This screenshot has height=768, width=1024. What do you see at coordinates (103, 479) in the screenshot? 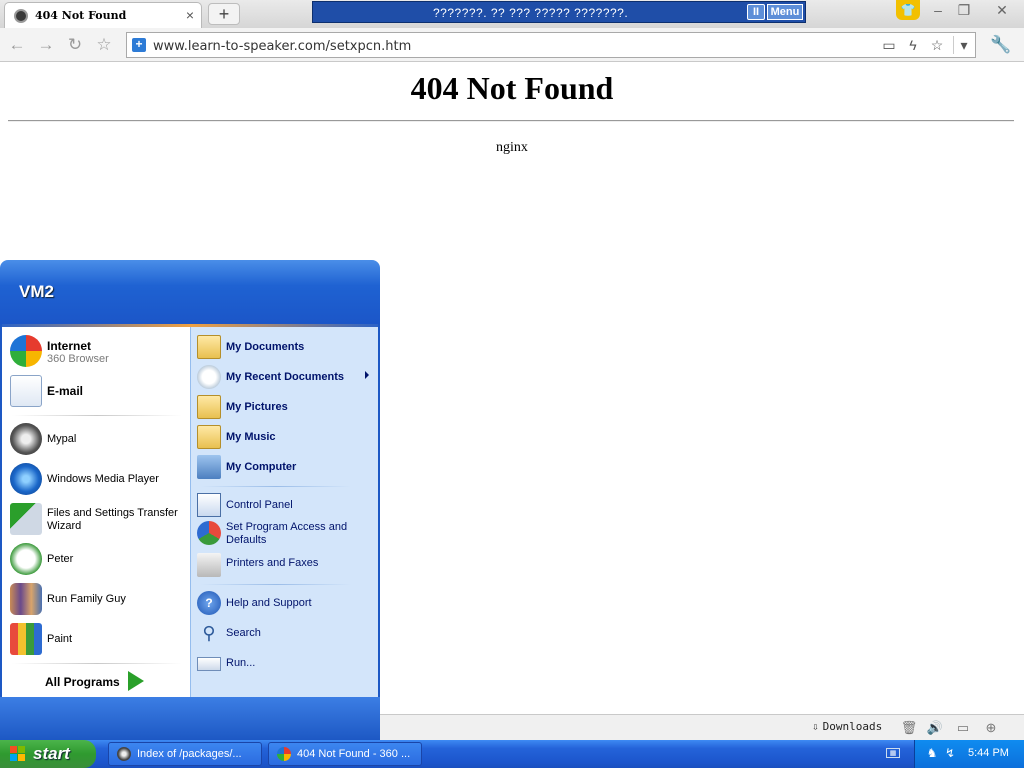
I see `item-label: Windows Media Player` at bounding box center [103, 479].